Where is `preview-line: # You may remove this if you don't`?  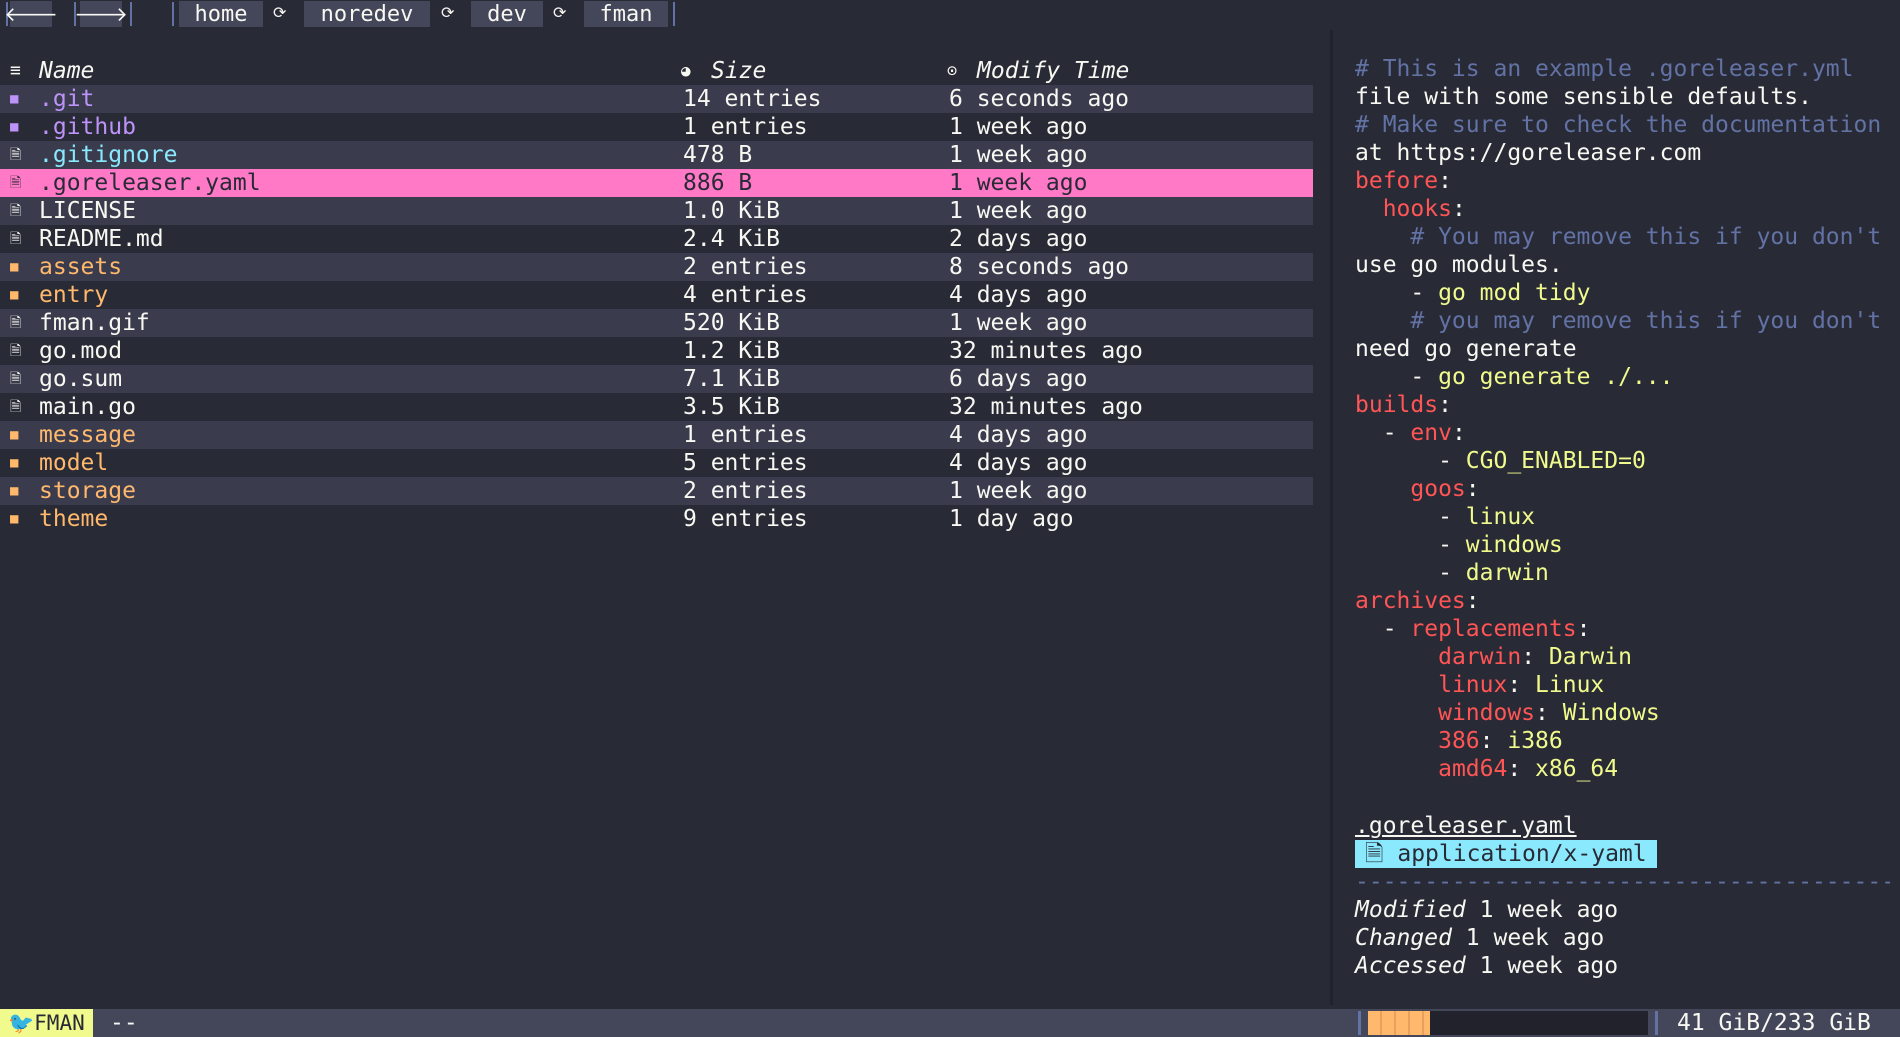
preview-line: # You may remove this if you don't is located at coordinates (1622, 237).